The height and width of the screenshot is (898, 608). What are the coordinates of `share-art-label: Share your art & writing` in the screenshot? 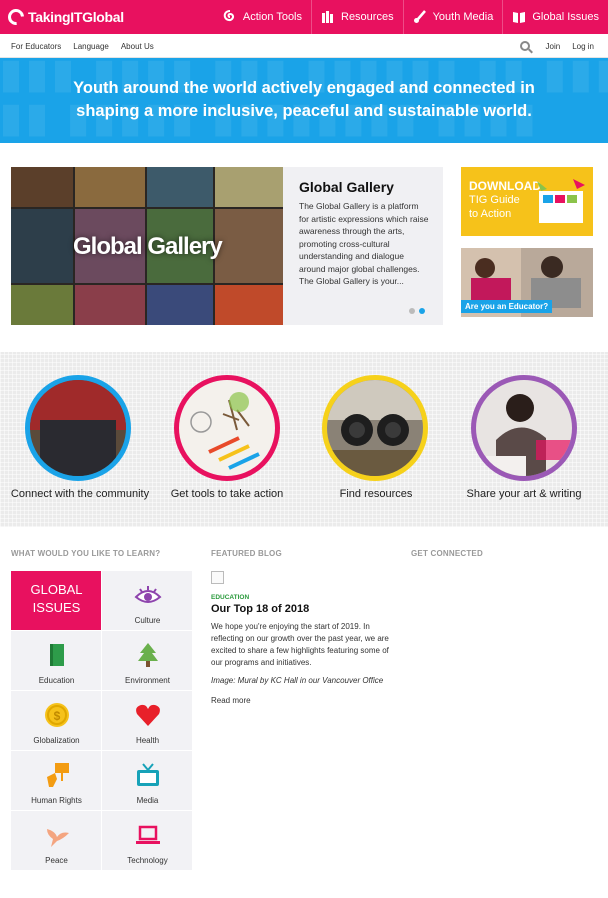 It's located at (524, 494).